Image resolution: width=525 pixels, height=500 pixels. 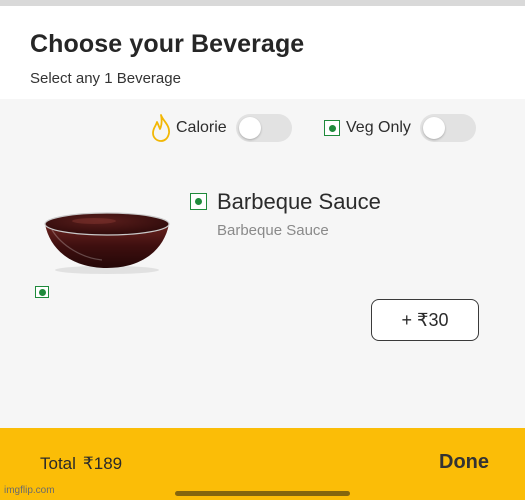 What do you see at coordinates (201, 127) in the screenshot?
I see `calorie-label: Calorie` at bounding box center [201, 127].